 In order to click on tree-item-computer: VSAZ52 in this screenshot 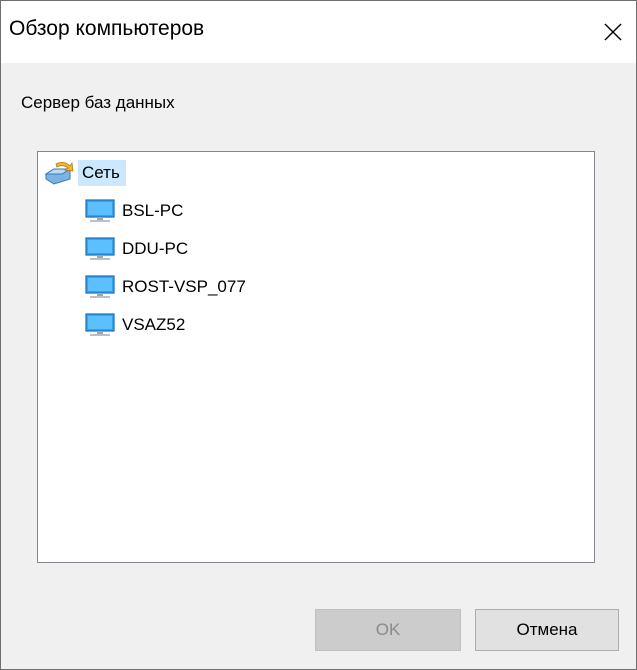, I will do `click(134, 325)`.